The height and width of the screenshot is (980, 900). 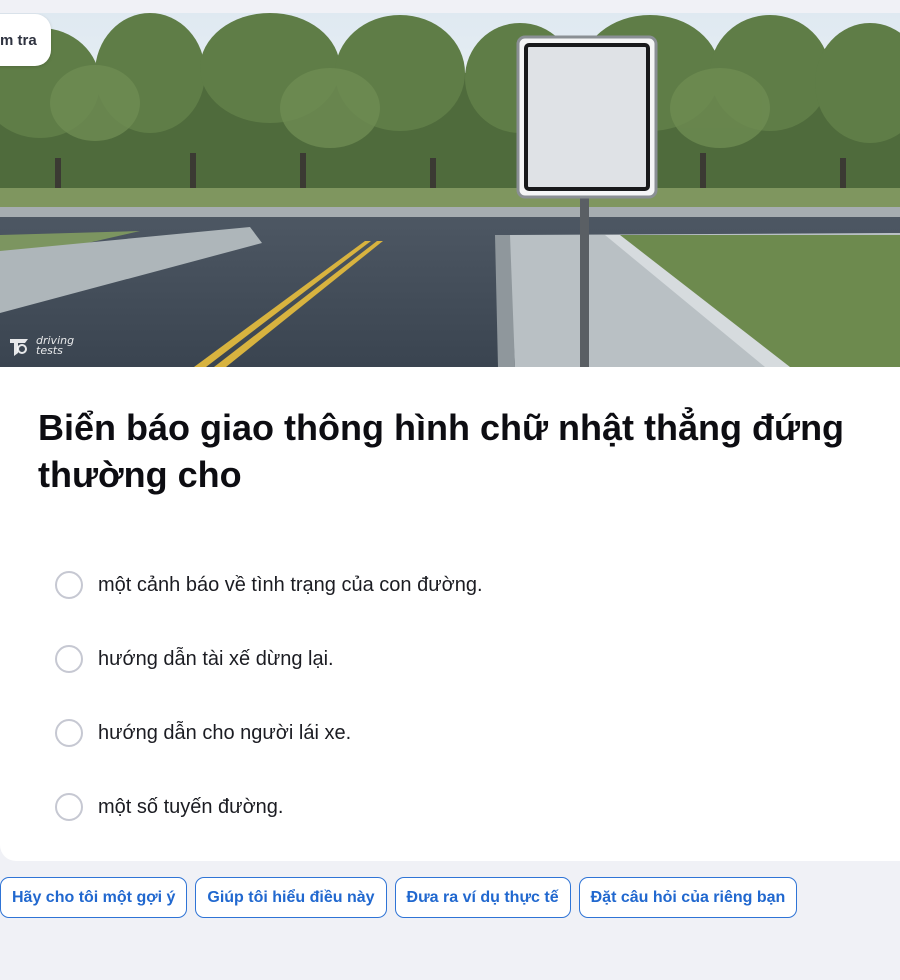 I want to click on answer-option-label: hướng dẫn cho người lái xe., so click(x=225, y=732).